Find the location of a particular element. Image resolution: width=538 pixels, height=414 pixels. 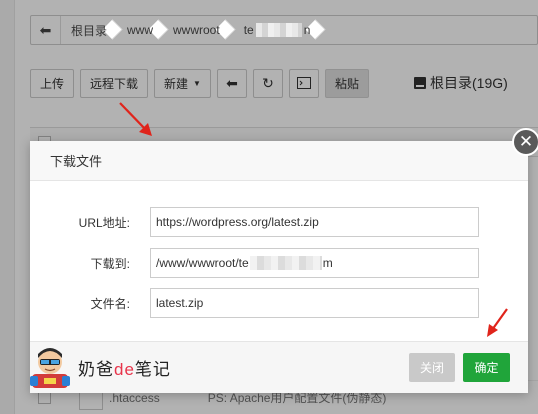

destination-prefix: /www/wwwroot/te is located at coordinates (202, 263).